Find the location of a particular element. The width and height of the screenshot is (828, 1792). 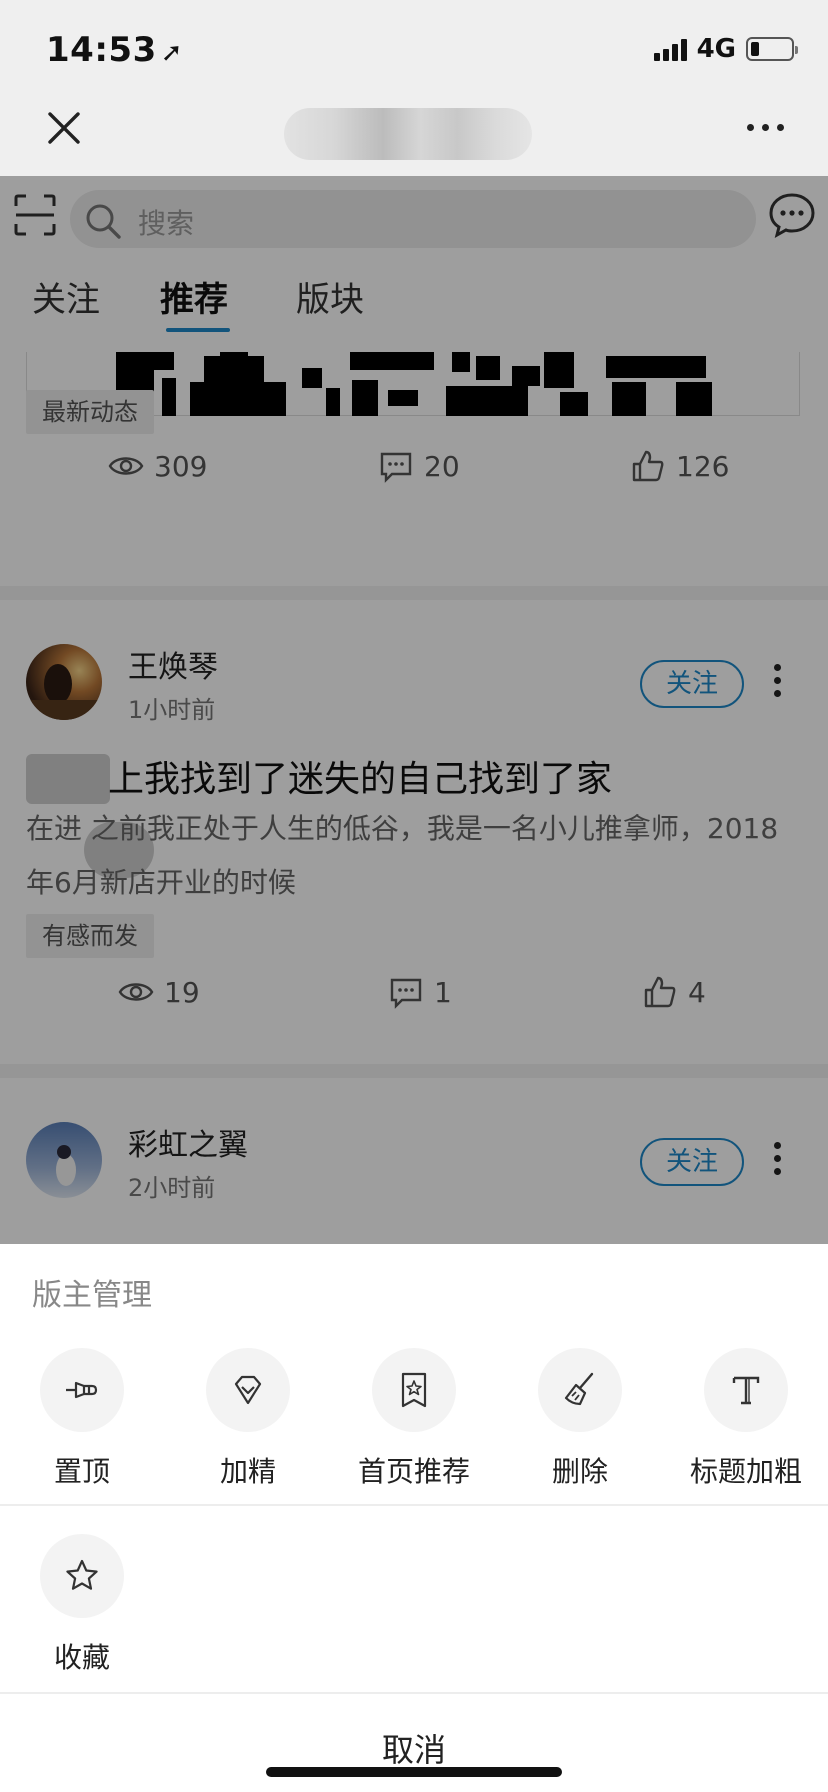

pin-icon is located at coordinates (82, 1390).